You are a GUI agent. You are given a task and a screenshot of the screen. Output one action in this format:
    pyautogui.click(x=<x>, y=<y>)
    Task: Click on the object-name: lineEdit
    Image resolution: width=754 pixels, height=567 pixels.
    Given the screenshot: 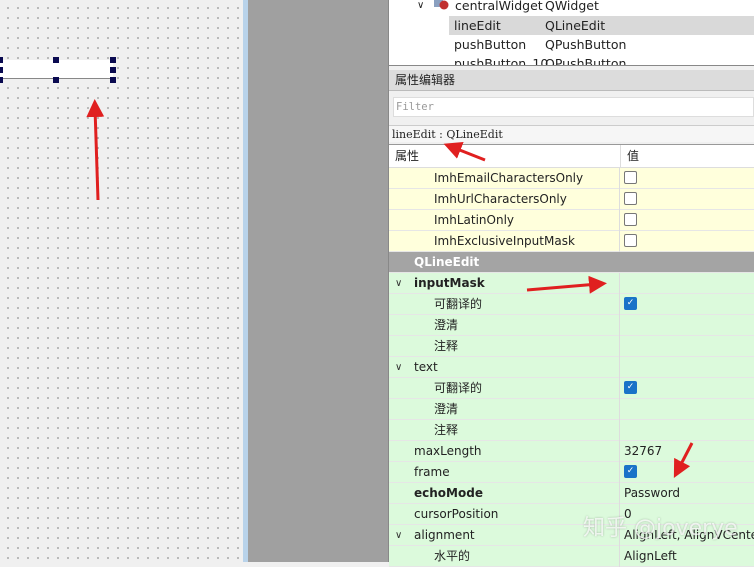 What is the action you would take?
    pyautogui.click(x=477, y=25)
    